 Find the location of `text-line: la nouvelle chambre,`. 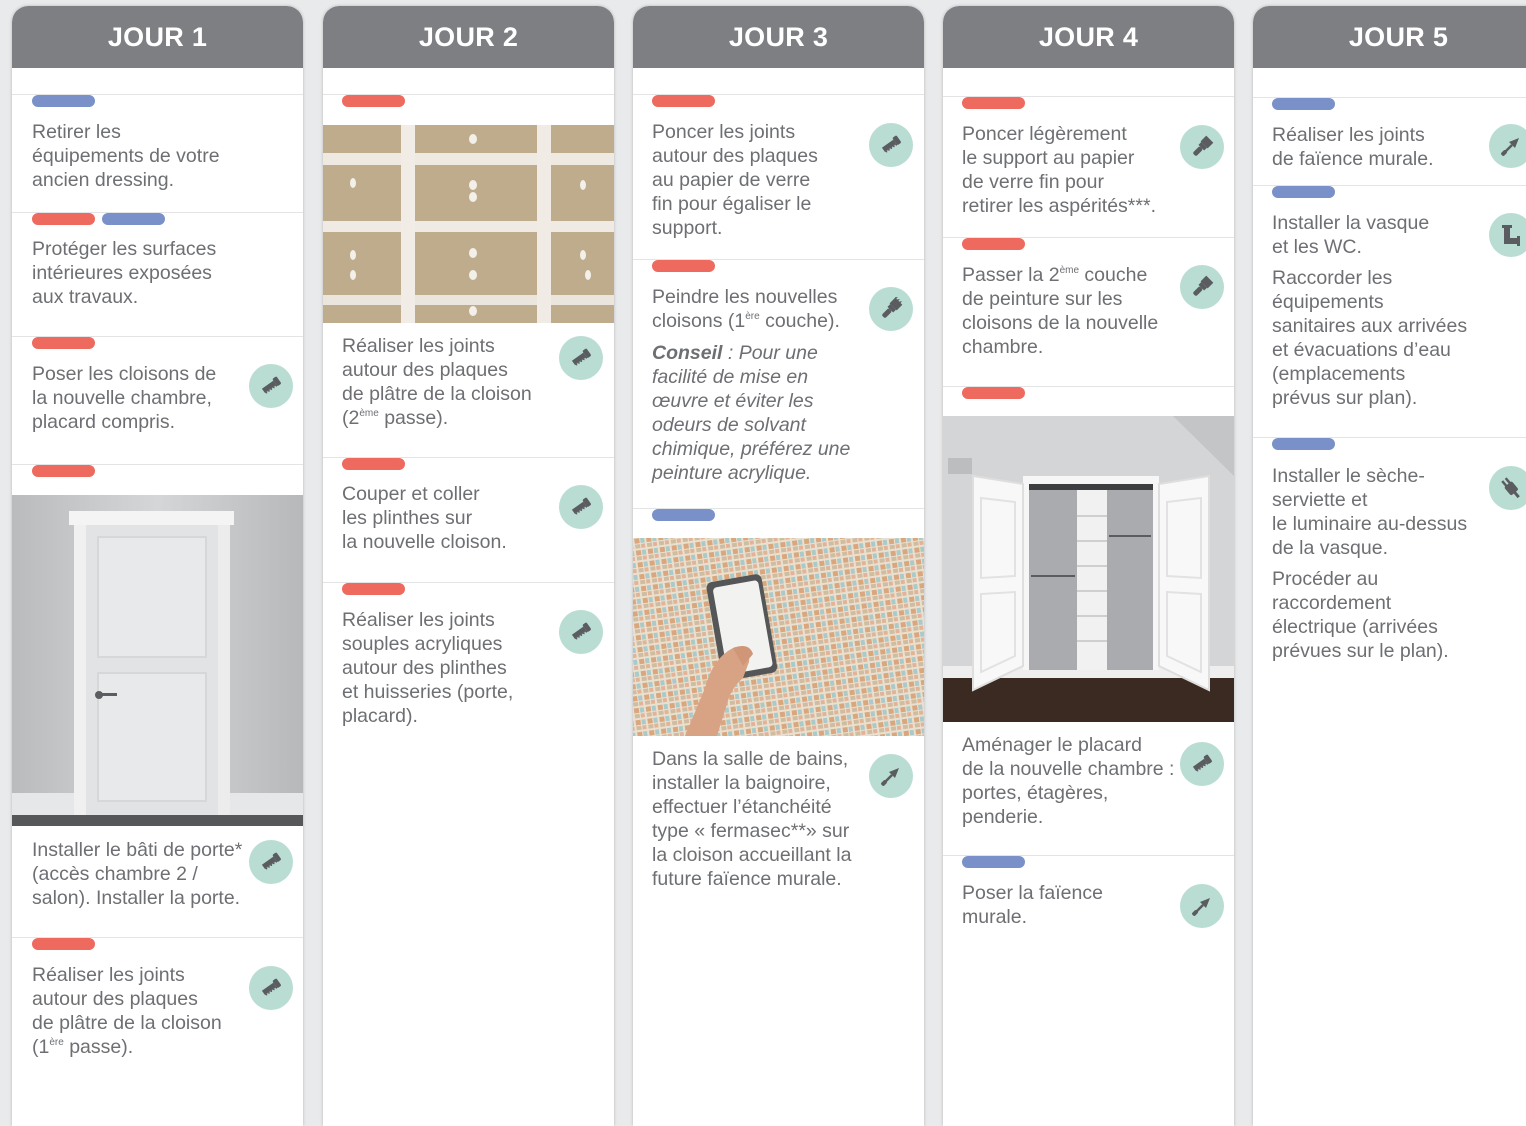

text-line: la nouvelle chambre, is located at coordinates (122, 398).